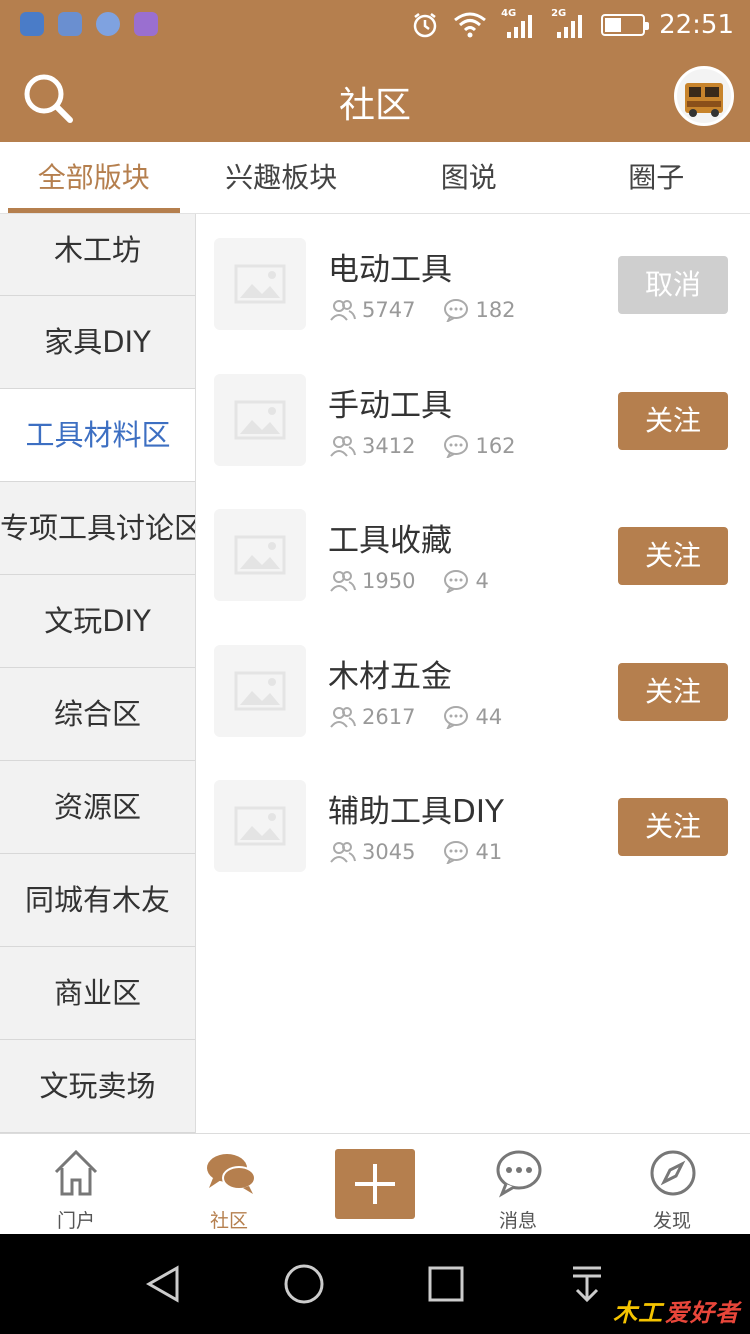 The width and height of the screenshot is (750, 1334). What do you see at coordinates (495, 446) in the screenshot?
I see `post-count: 162` at bounding box center [495, 446].